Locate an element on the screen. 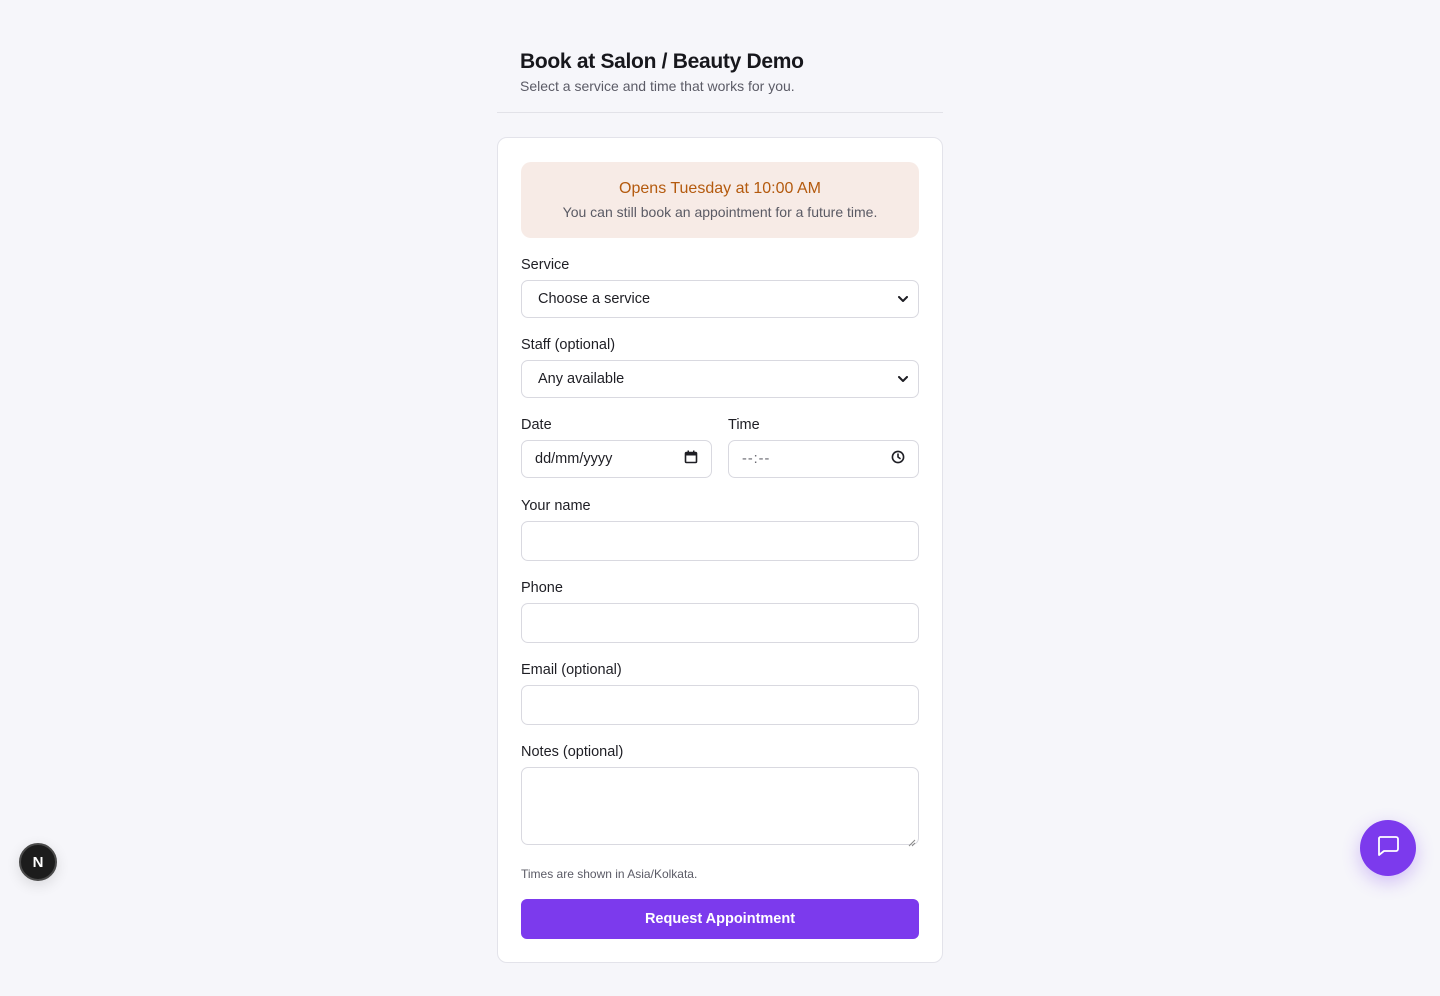 The height and width of the screenshot is (996, 1440). name-label: Your name is located at coordinates (556, 506).